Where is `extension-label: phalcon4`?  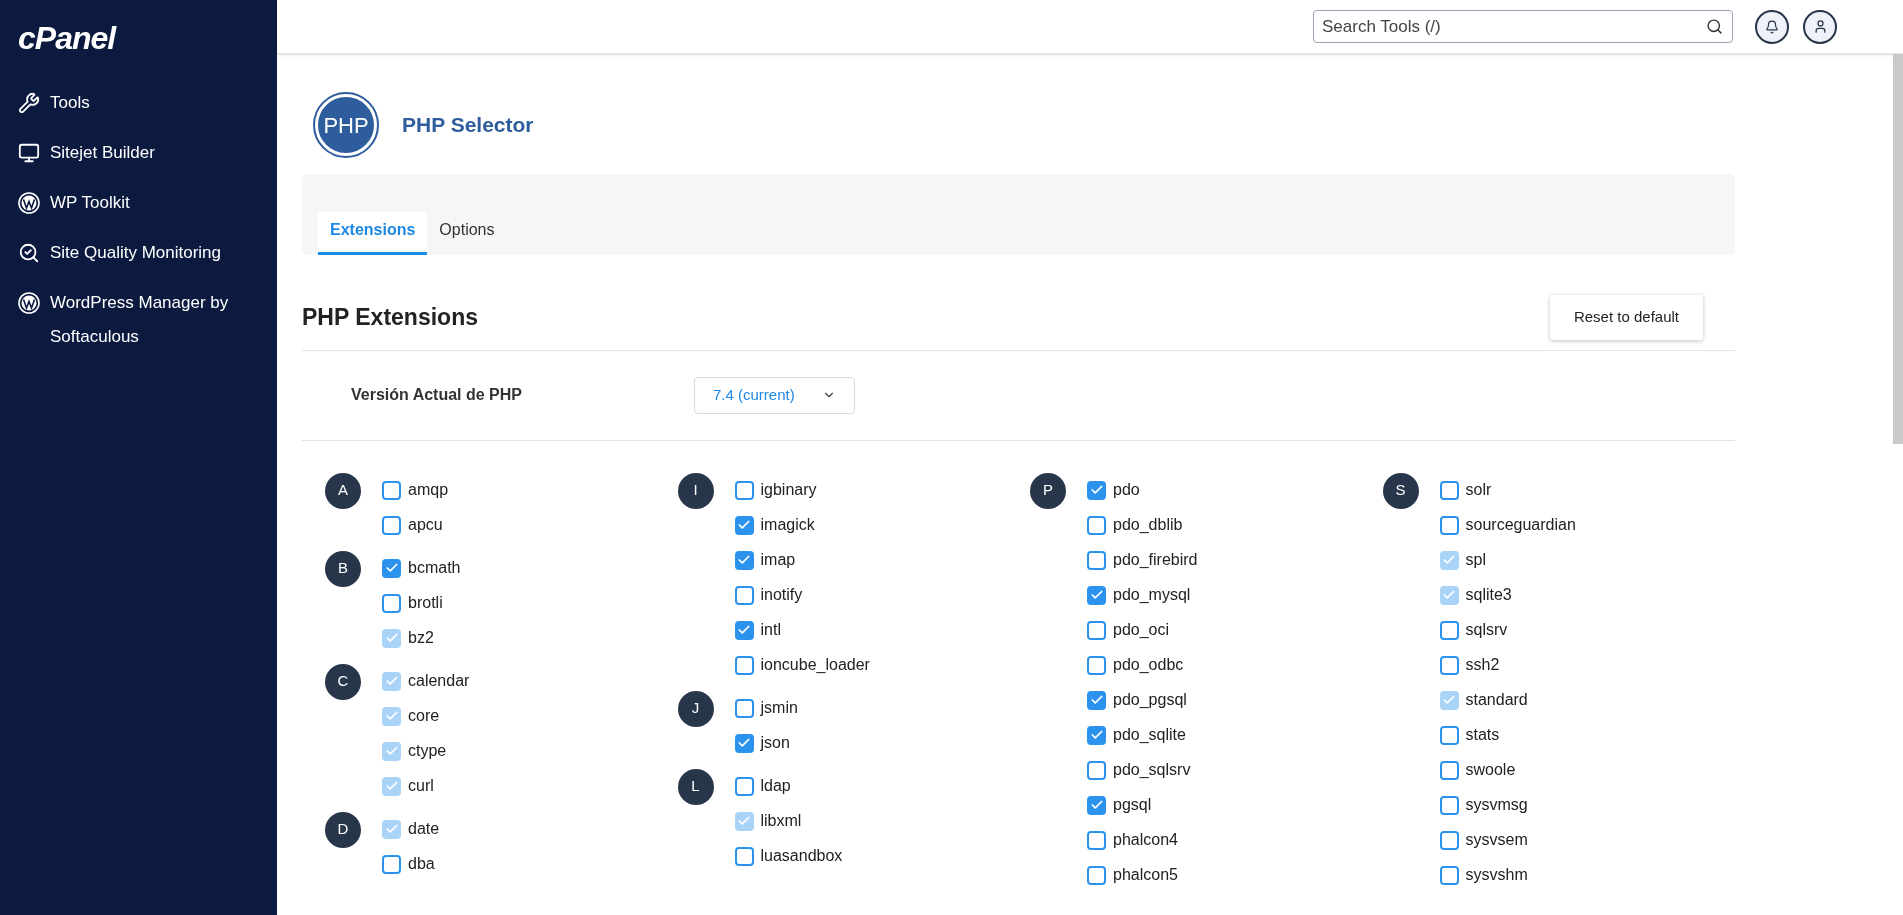
extension-label: phalcon4 is located at coordinates (1145, 840).